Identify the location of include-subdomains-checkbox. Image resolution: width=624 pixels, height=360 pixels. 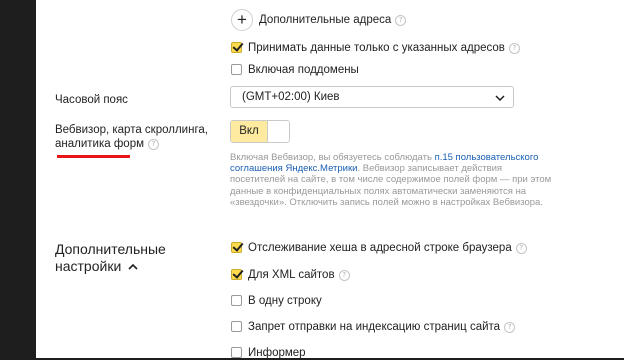
(236, 69).